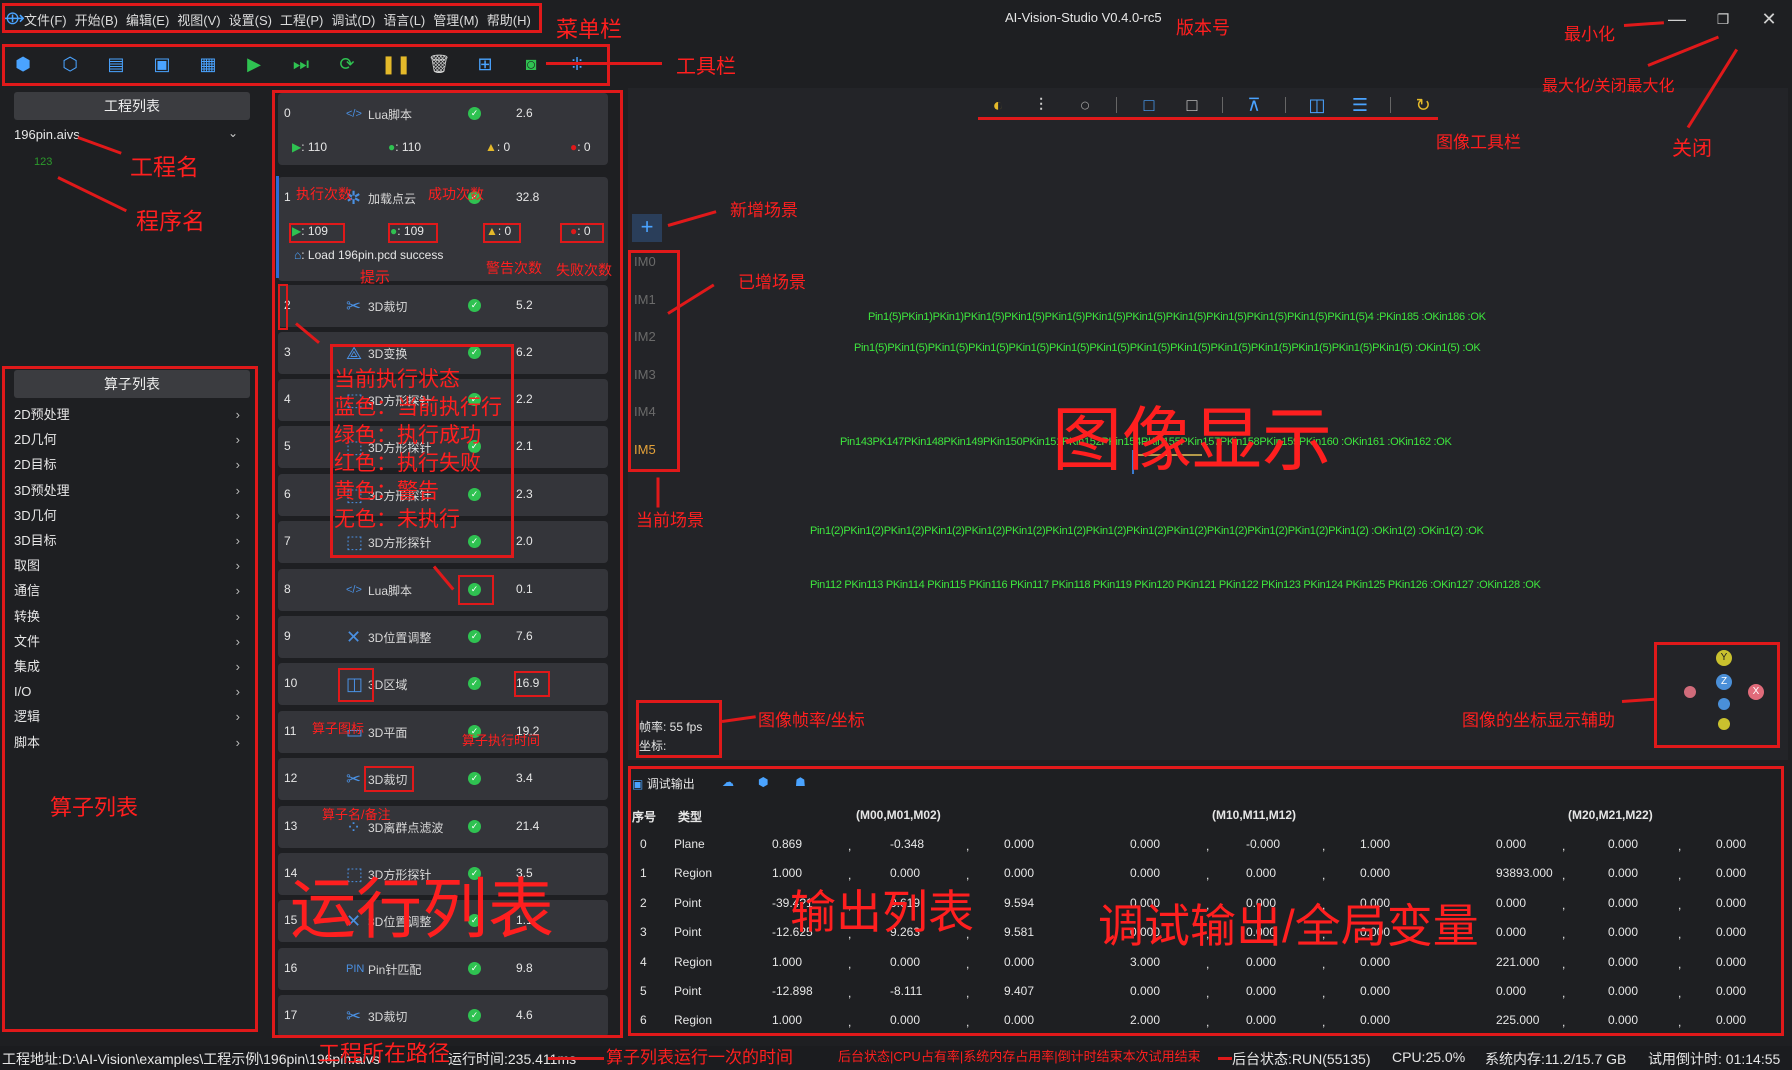 The image size is (1792, 1070). Describe the element at coordinates (43, 162) in the screenshot. I see `program-name: 123` at that location.